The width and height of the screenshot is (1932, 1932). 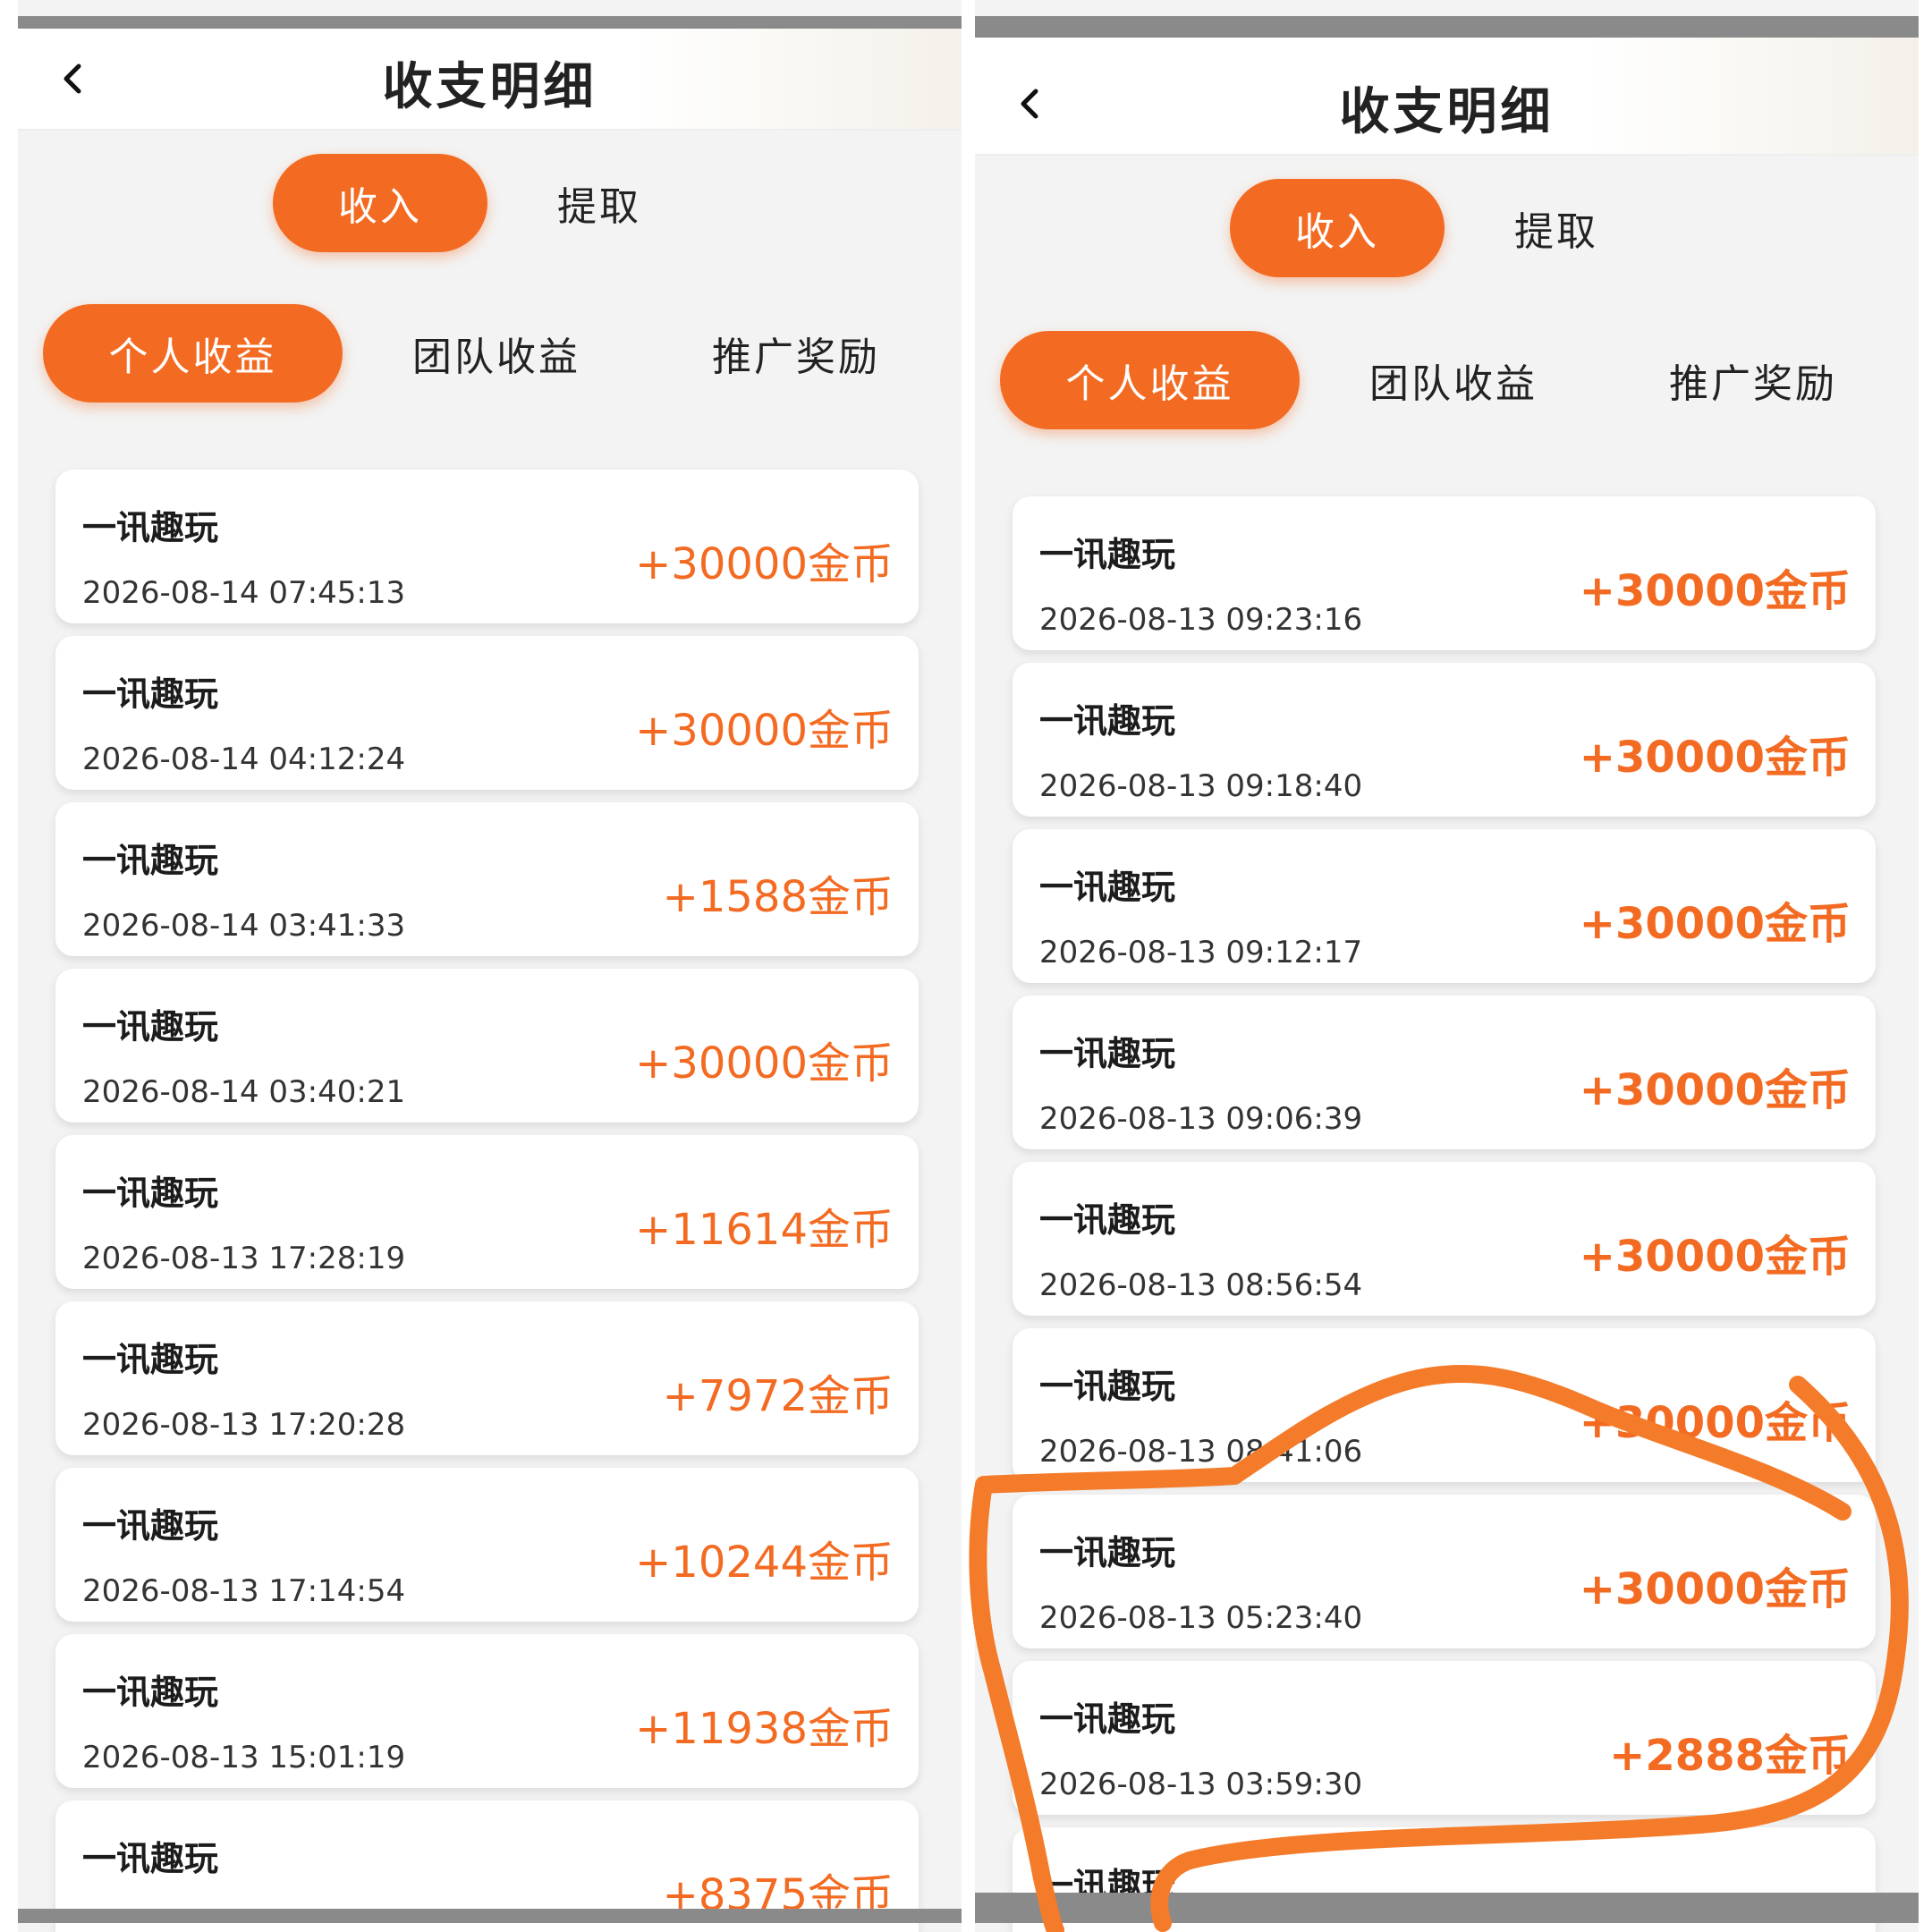 What do you see at coordinates (244, 759) in the screenshot?
I see `record-time: 2026-08-14 04:12:24` at bounding box center [244, 759].